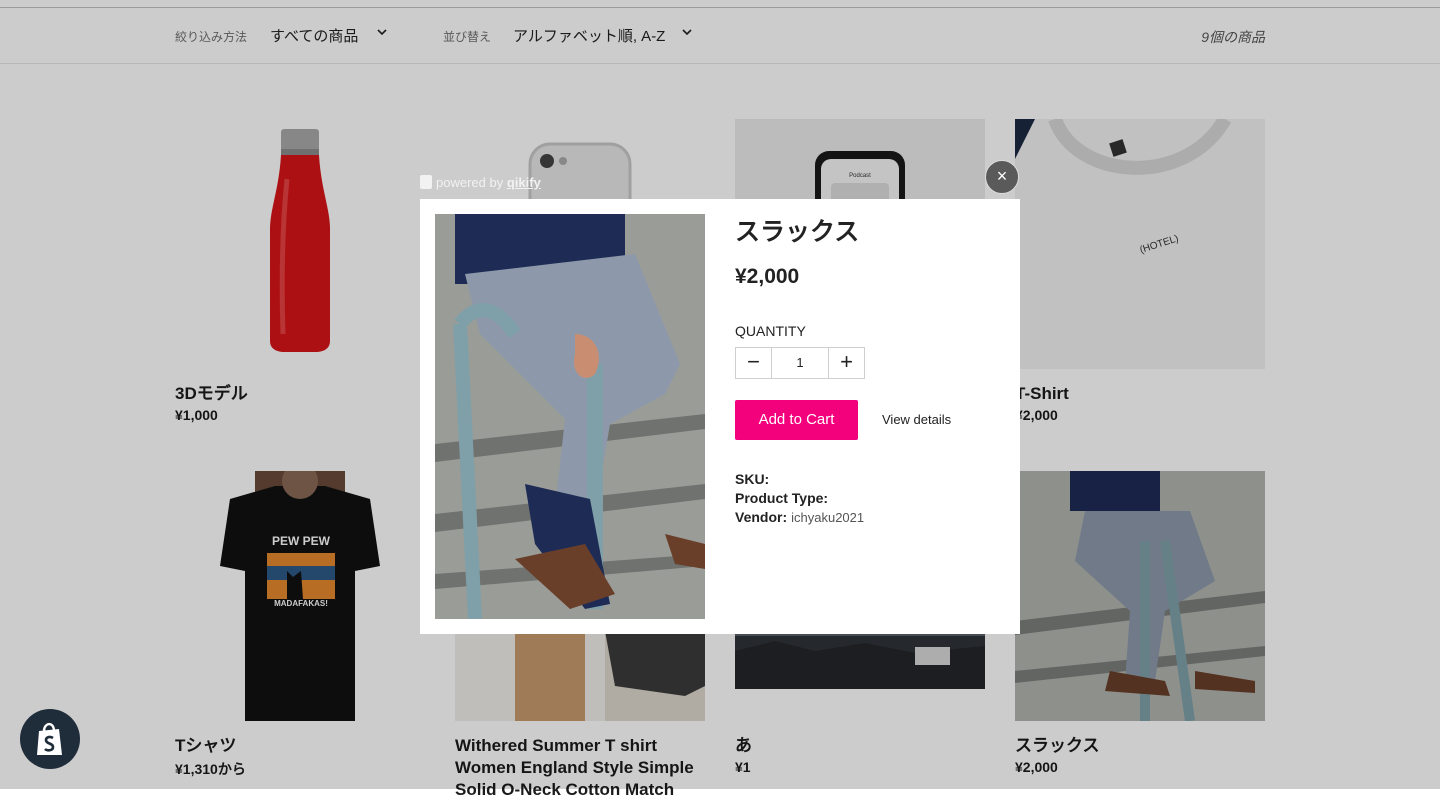  What do you see at coordinates (797, 232) in the screenshot?
I see `modal-product-title: スラックス` at bounding box center [797, 232].